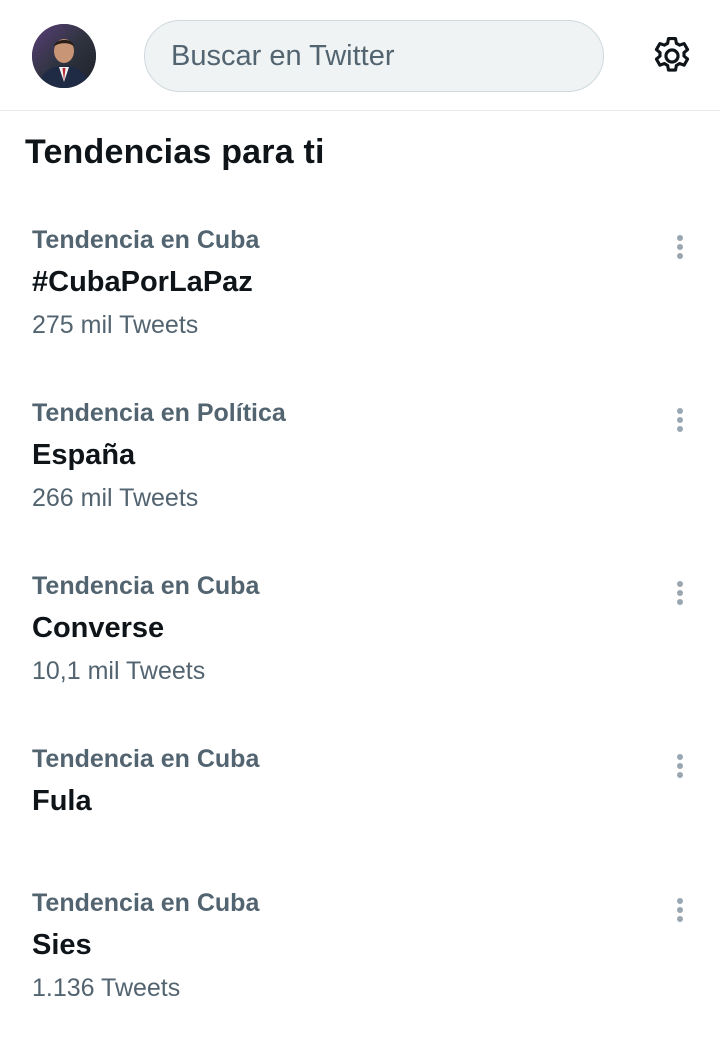  I want to click on section-title: Tendencias para ti, so click(175, 152).